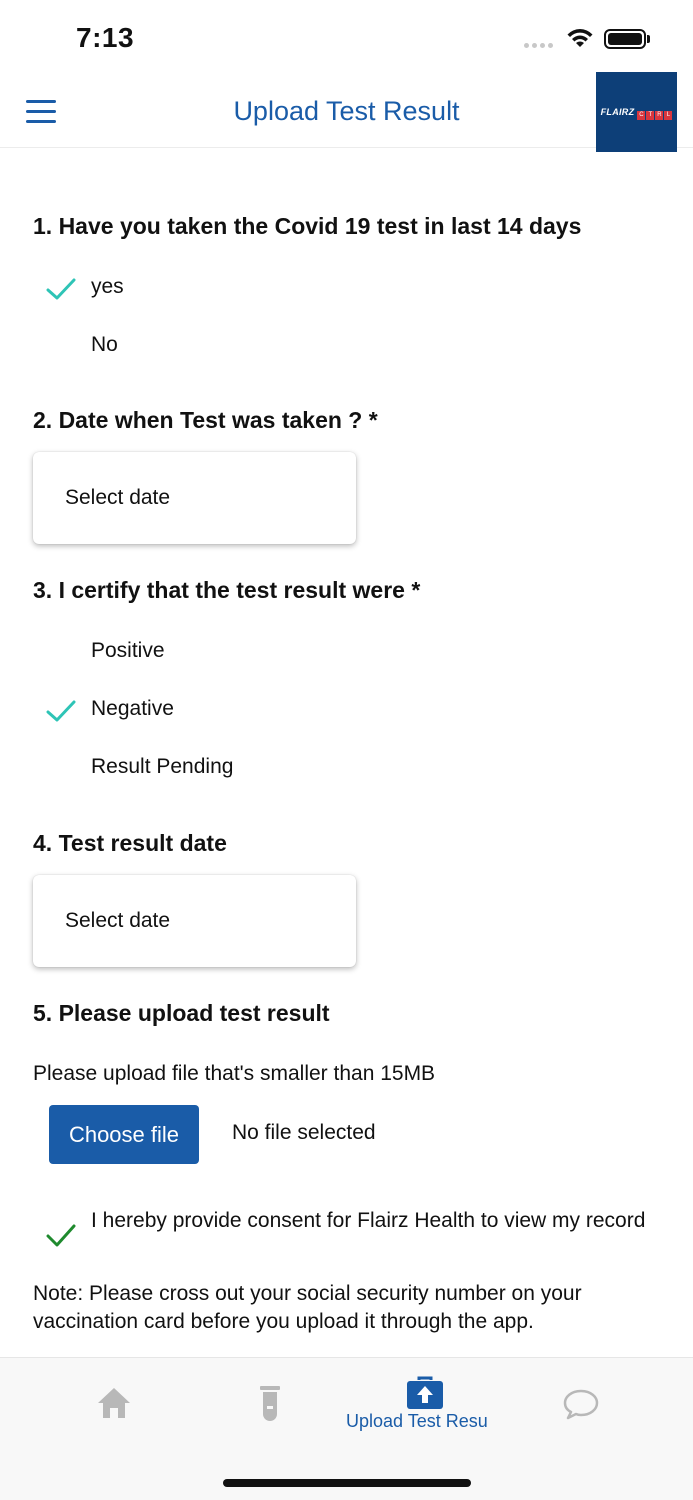  Describe the element at coordinates (270, 1403) in the screenshot. I see `test-tube-icon` at that location.